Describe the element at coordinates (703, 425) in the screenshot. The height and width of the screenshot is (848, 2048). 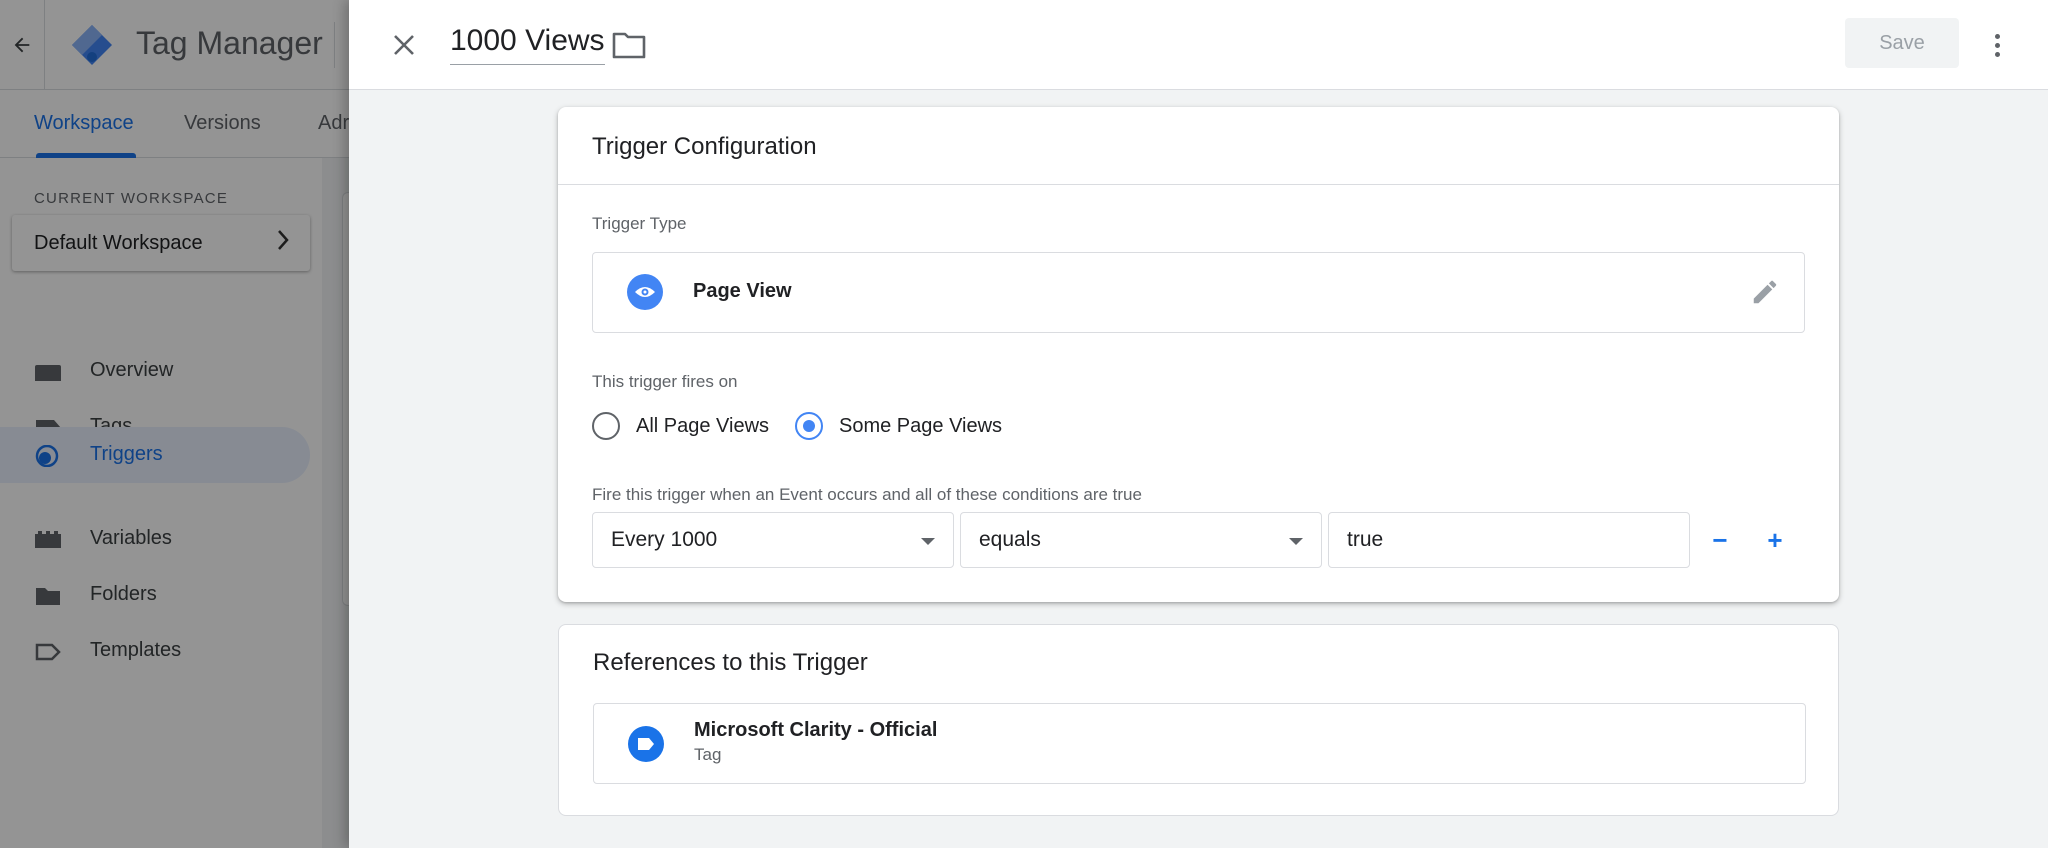
I see `radio-label: All Page Views` at that location.